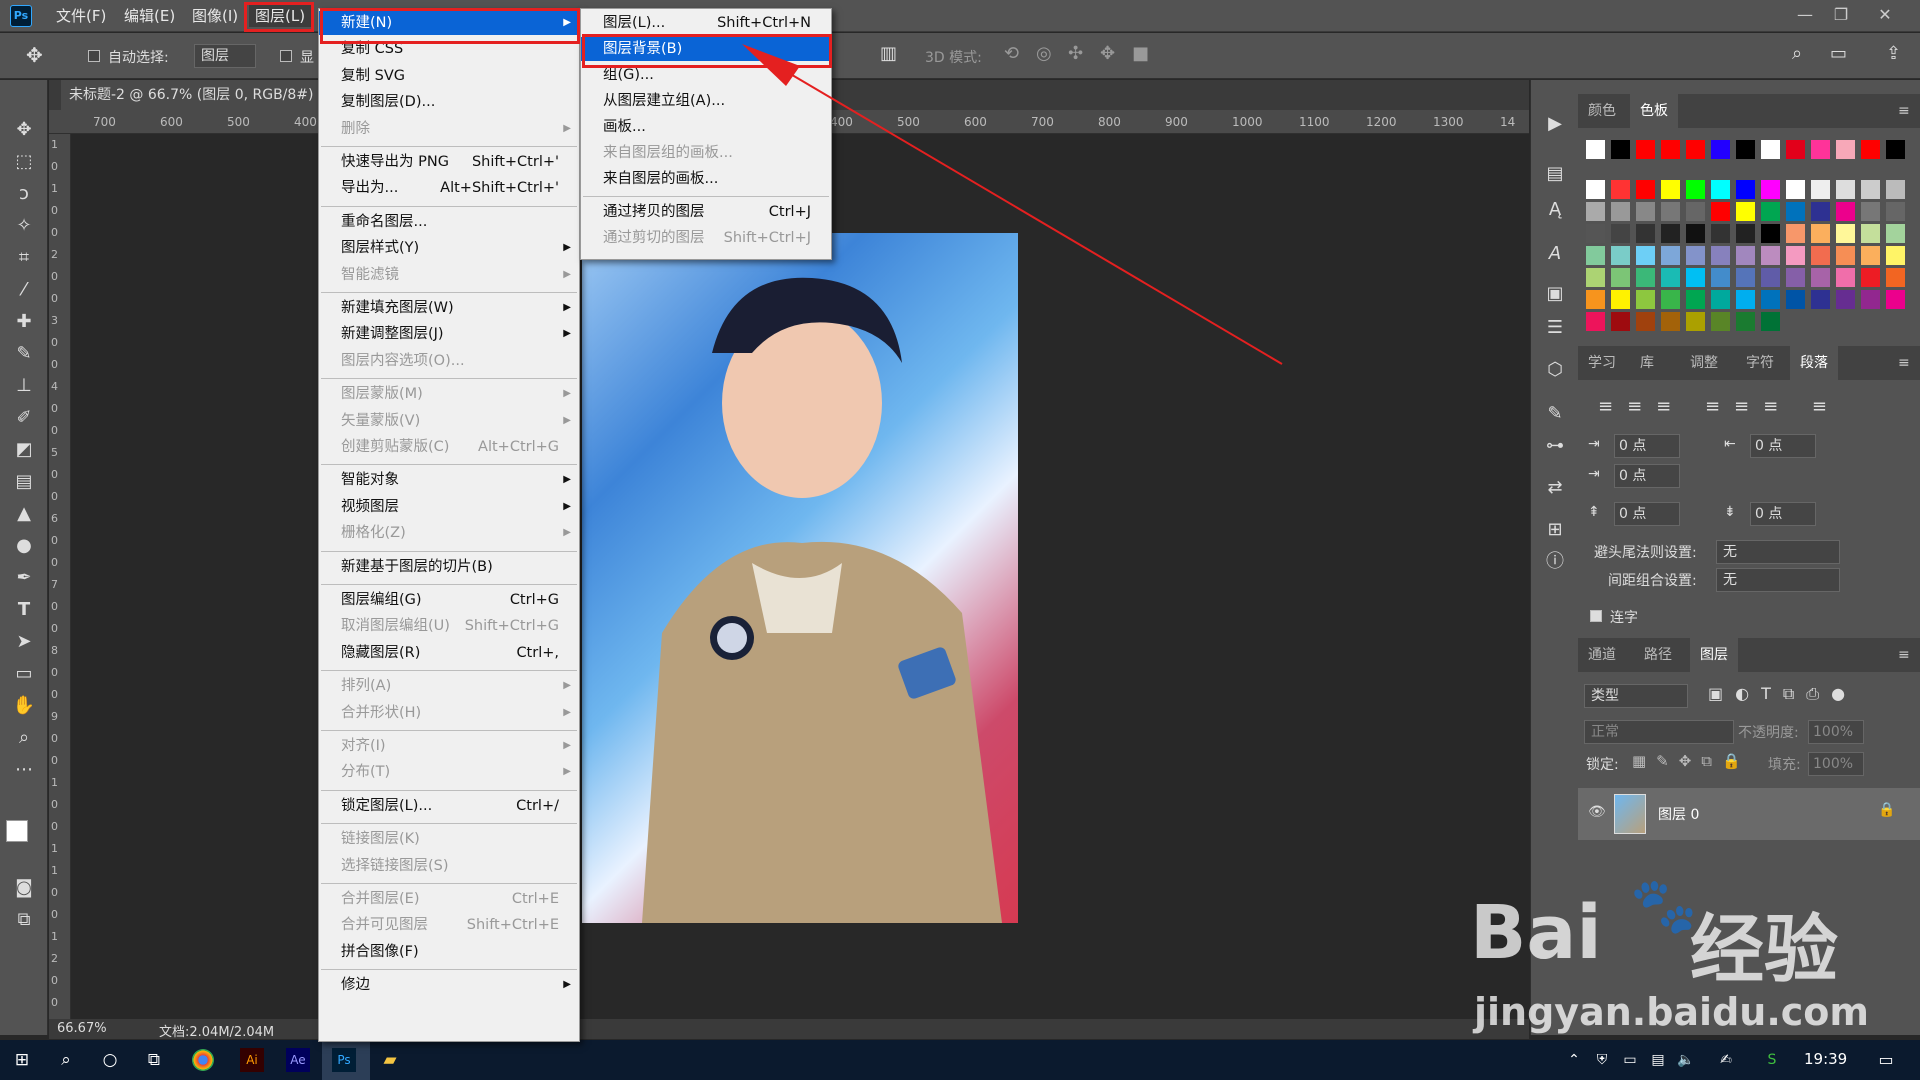 This screenshot has width=1920, height=1080. I want to click on baidu-watermark: Bai 🐾 经验 jingyan.baidu.com, so click(1695, 957).